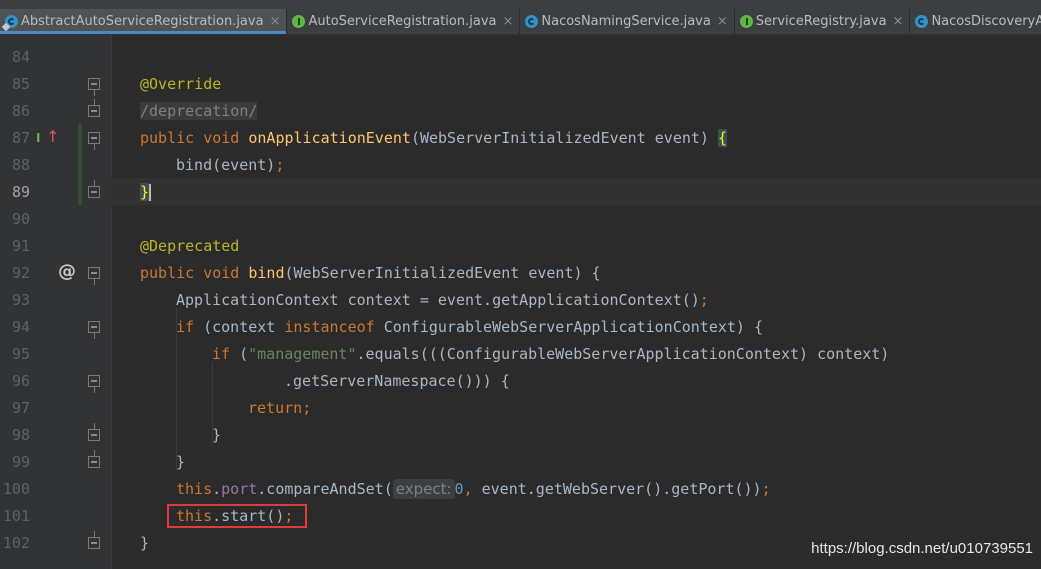 The height and width of the screenshot is (569, 1041). I want to click on code-line: 99 }, so click(520, 462).